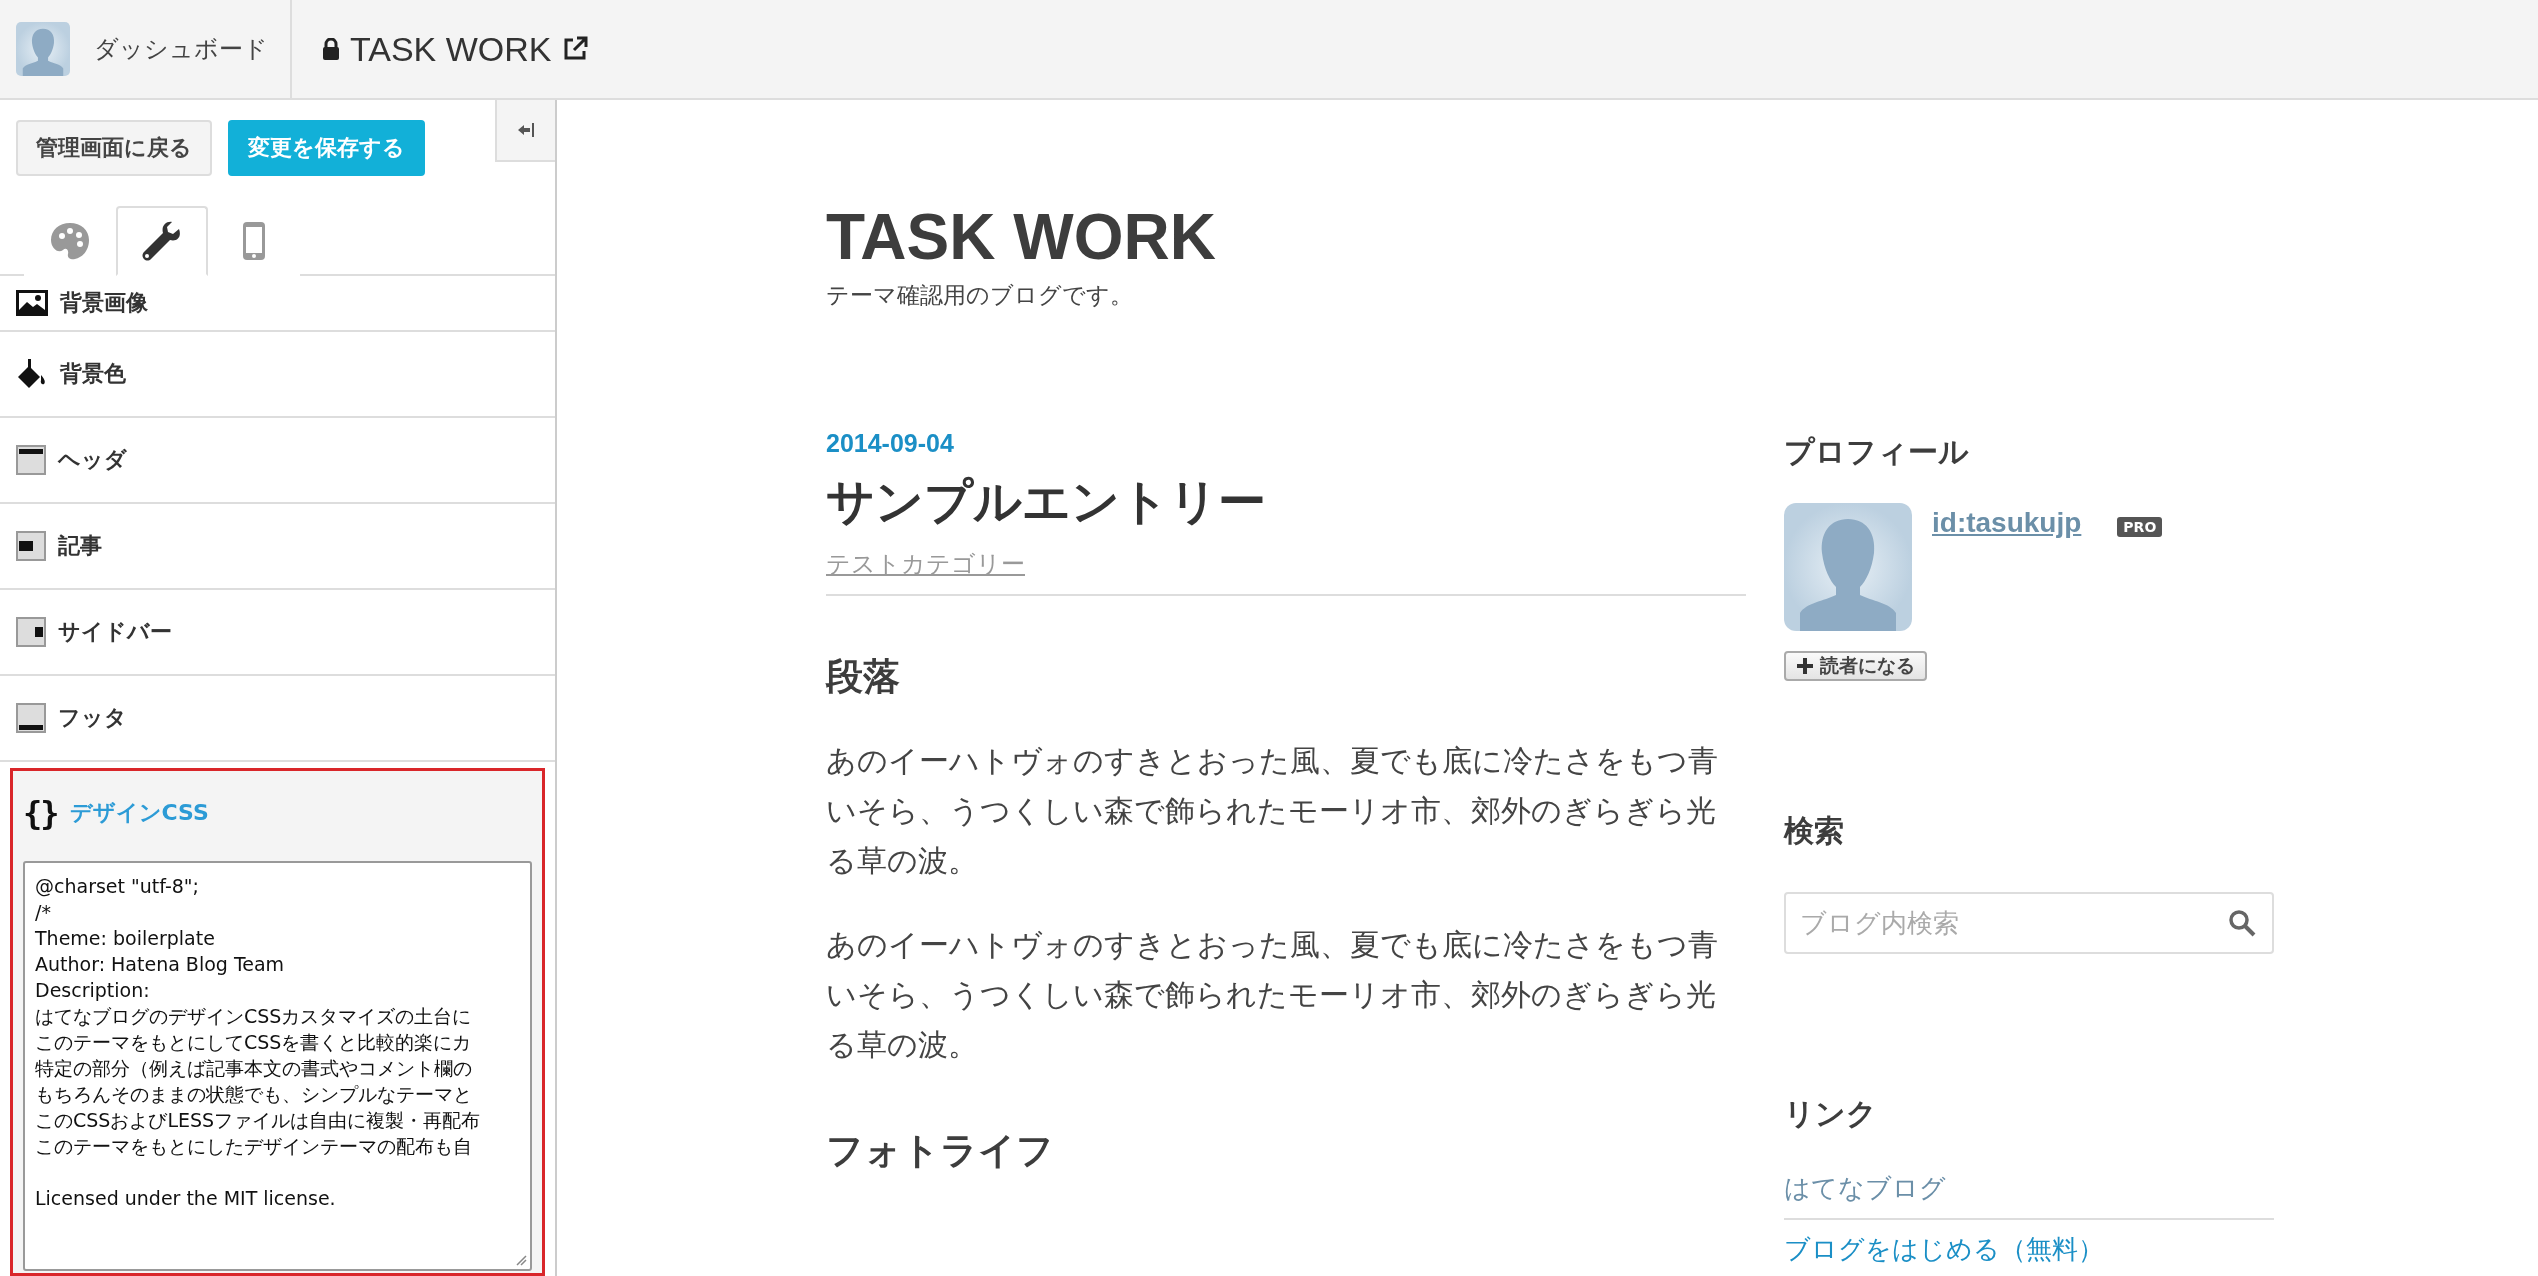 The height and width of the screenshot is (1276, 2538). I want to click on subscribe-button: 読者になる, so click(1855, 666).